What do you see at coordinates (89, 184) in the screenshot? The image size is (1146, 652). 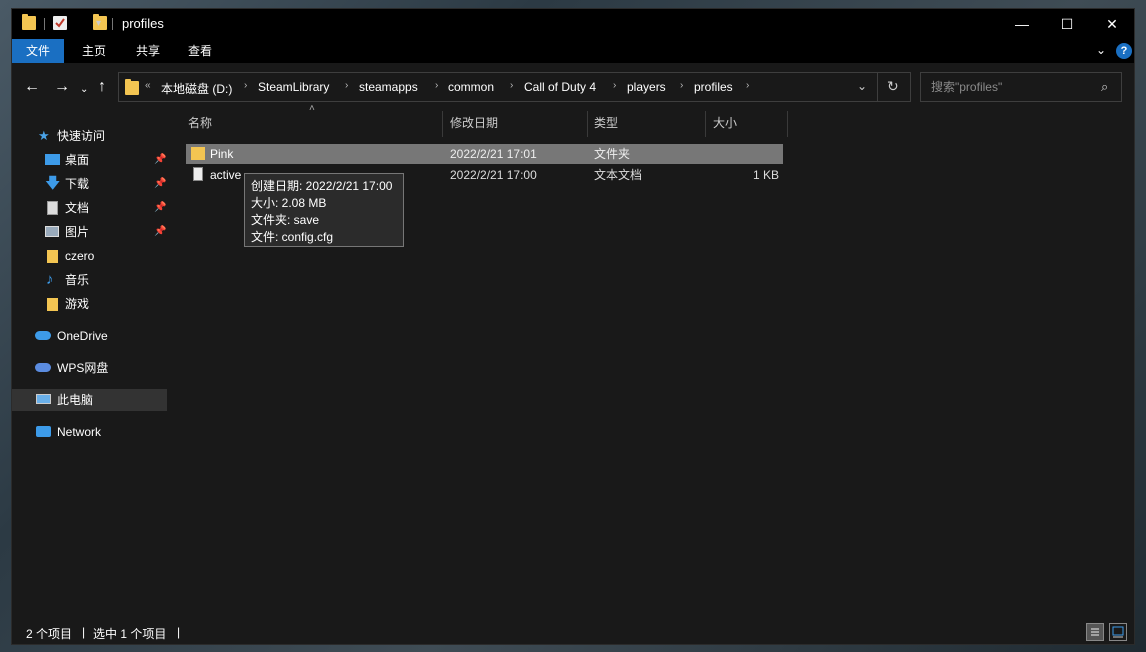 I see `sidebar-item-downloads: 🡇 下载 📌` at bounding box center [89, 184].